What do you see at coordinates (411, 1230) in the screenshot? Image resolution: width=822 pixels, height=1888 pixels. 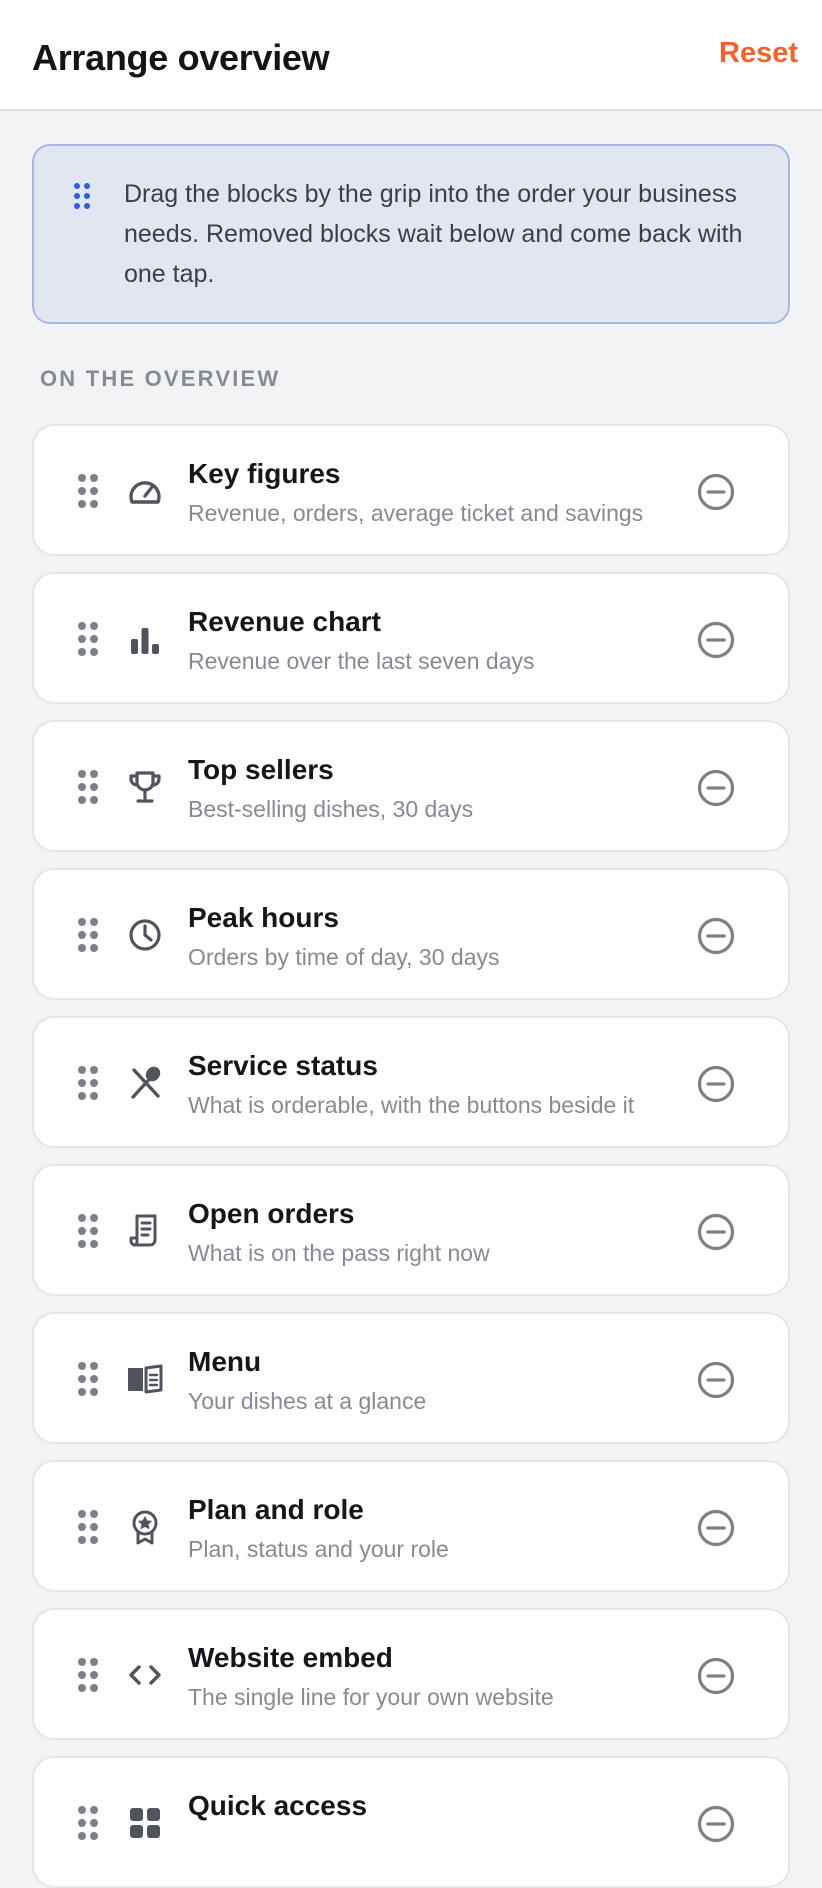 I see `block-card-open-orders: Open orders What is on the pass right now` at bounding box center [411, 1230].